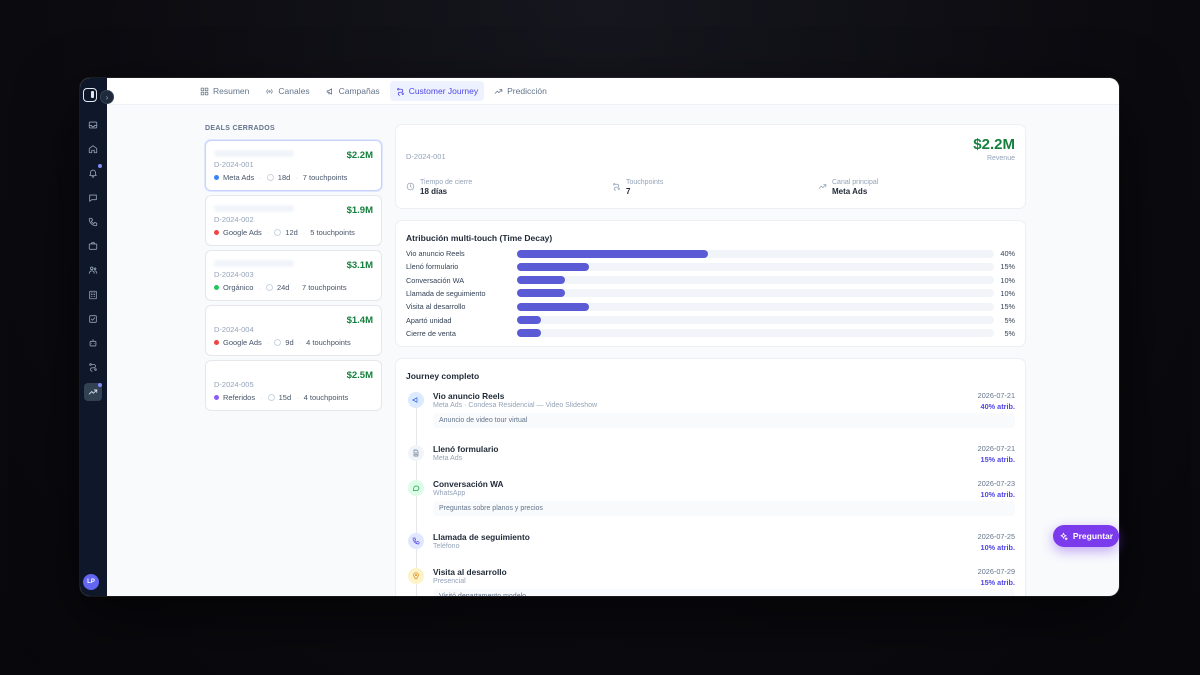 This screenshot has width=1200, height=675. What do you see at coordinates (107, 97) in the screenshot?
I see `collapse-sidebar-button: ›` at bounding box center [107, 97].